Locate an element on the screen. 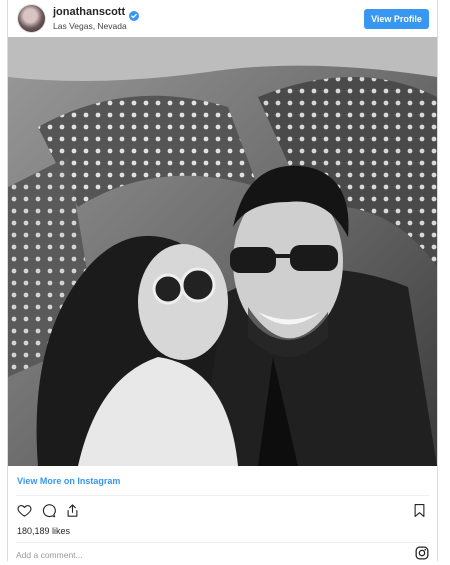 The width and height of the screenshot is (450, 565). verified-badge-icon is located at coordinates (134, 14).